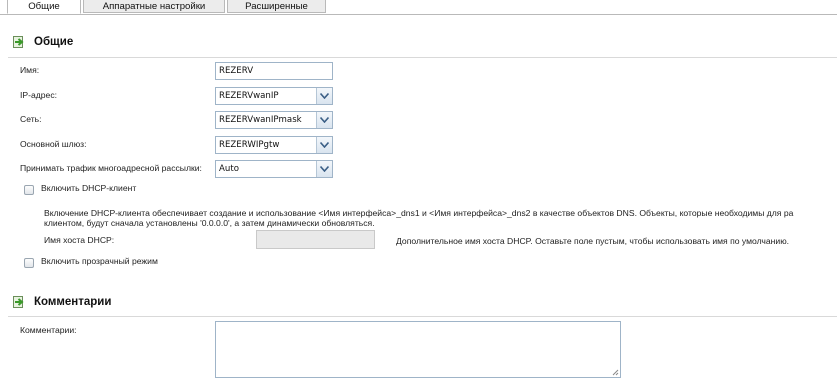 The height and width of the screenshot is (386, 837). What do you see at coordinates (44, 7) in the screenshot?
I see `tab-general: Общие` at bounding box center [44, 7].